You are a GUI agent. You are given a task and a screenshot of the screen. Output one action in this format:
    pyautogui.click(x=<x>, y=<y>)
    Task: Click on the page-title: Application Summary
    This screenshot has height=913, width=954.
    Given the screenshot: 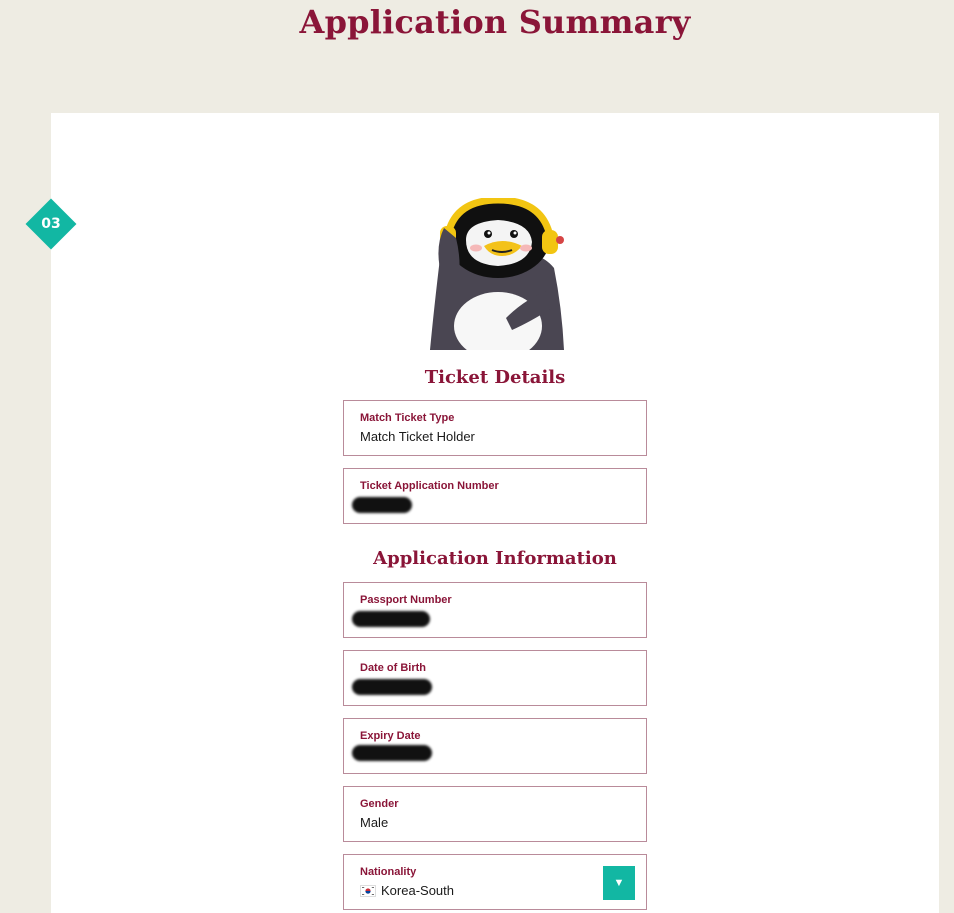 What is the action you would take?
    pyautogui.click(x=495, y=22)
    